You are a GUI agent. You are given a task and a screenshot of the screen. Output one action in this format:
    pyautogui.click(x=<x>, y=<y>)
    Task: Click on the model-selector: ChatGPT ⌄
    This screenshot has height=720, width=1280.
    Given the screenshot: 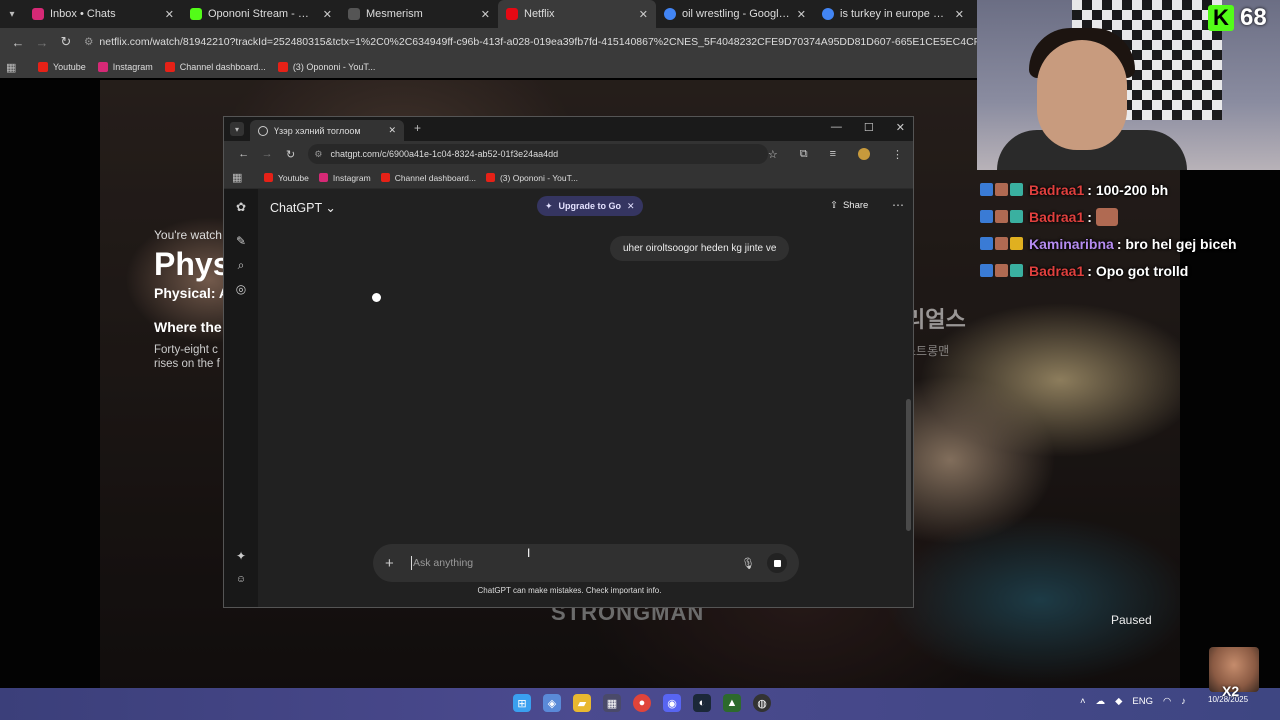 What is the action you would take?
    pyautogui.click(x=303, y=207)
    